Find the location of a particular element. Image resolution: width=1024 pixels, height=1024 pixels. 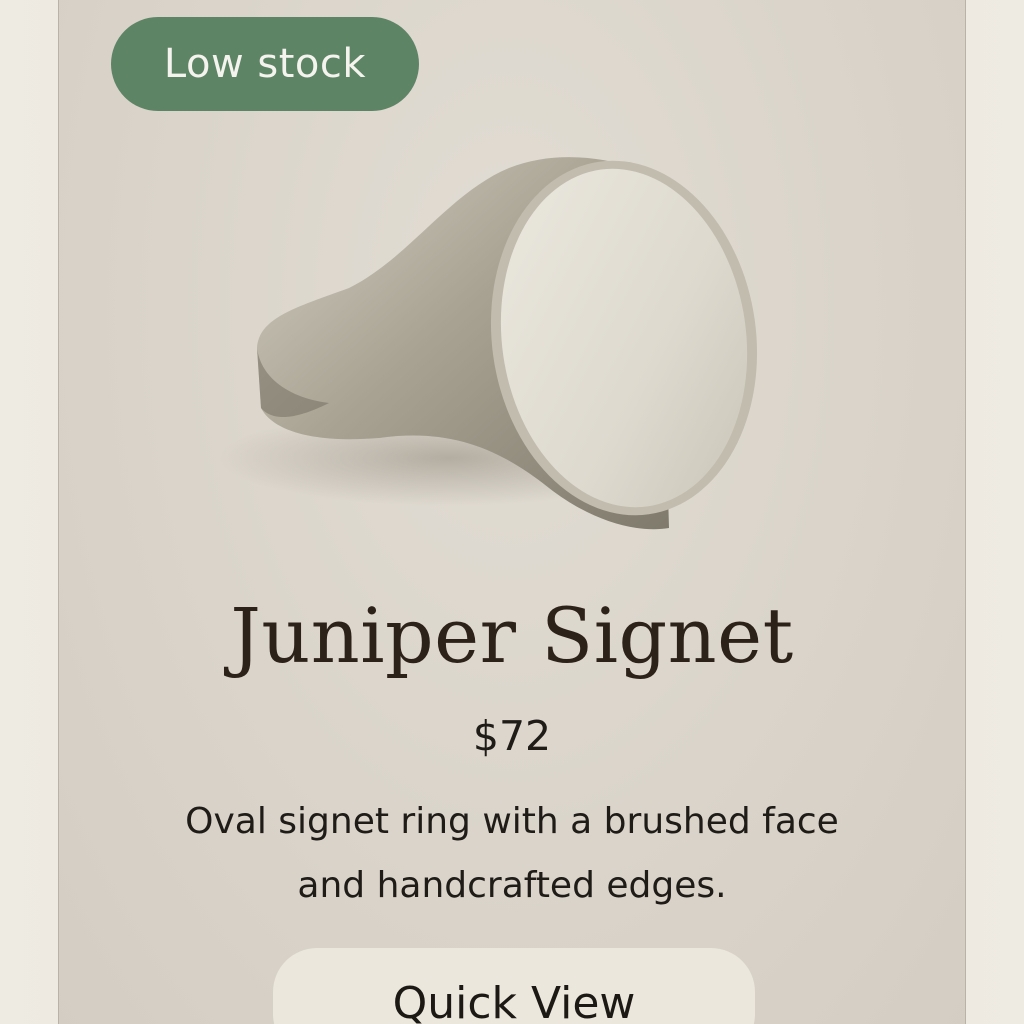

quick-view-button: Quick View is located at coordinates (514, 986).